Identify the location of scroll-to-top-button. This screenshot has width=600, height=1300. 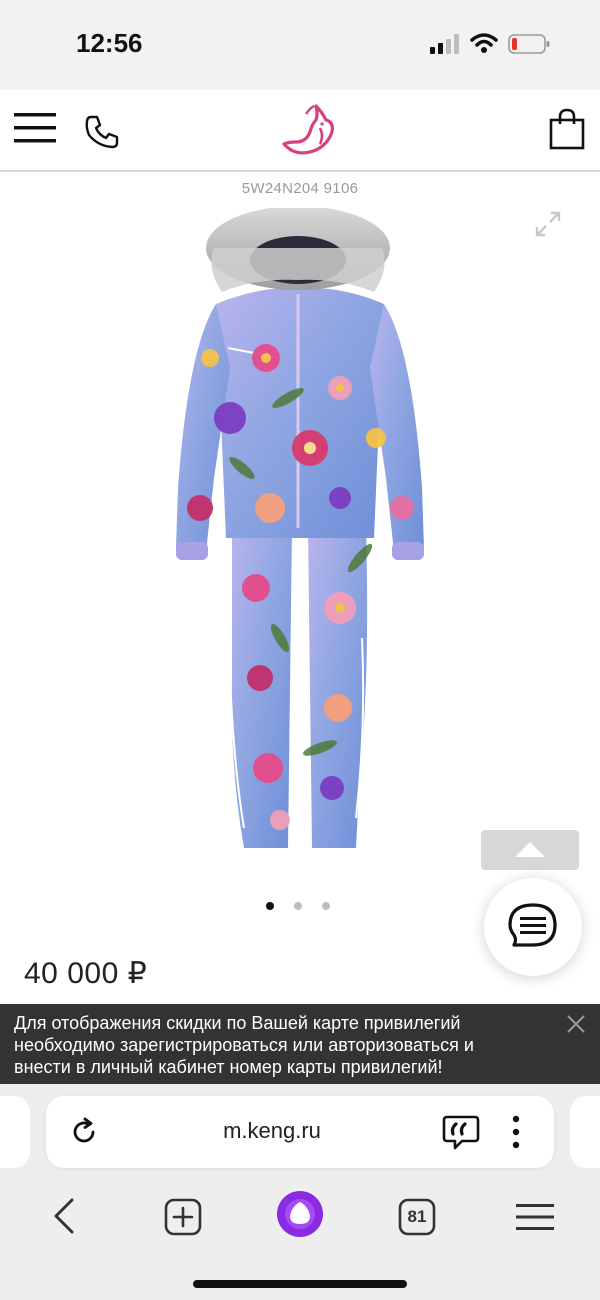
(530, 850).